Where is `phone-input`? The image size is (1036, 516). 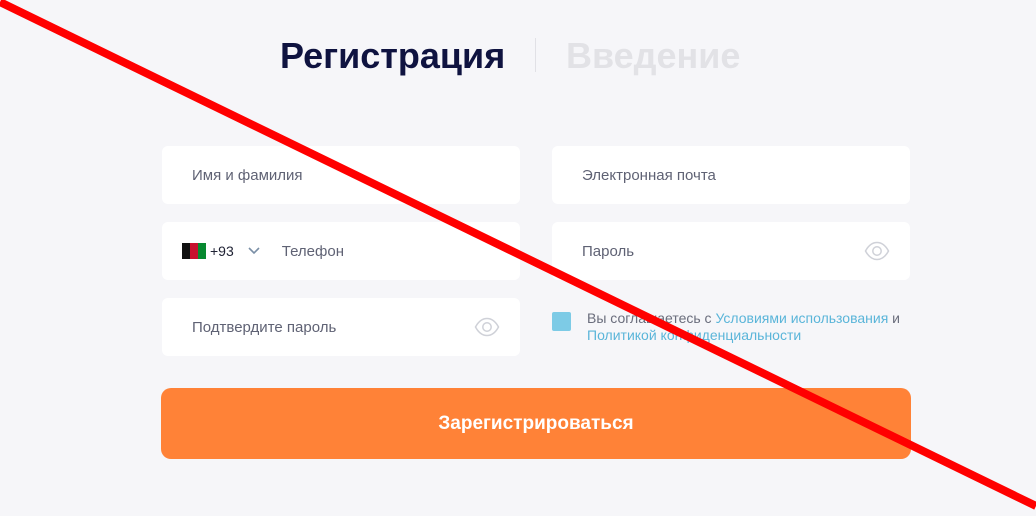
phone-input is located at coordinates (400, 251).